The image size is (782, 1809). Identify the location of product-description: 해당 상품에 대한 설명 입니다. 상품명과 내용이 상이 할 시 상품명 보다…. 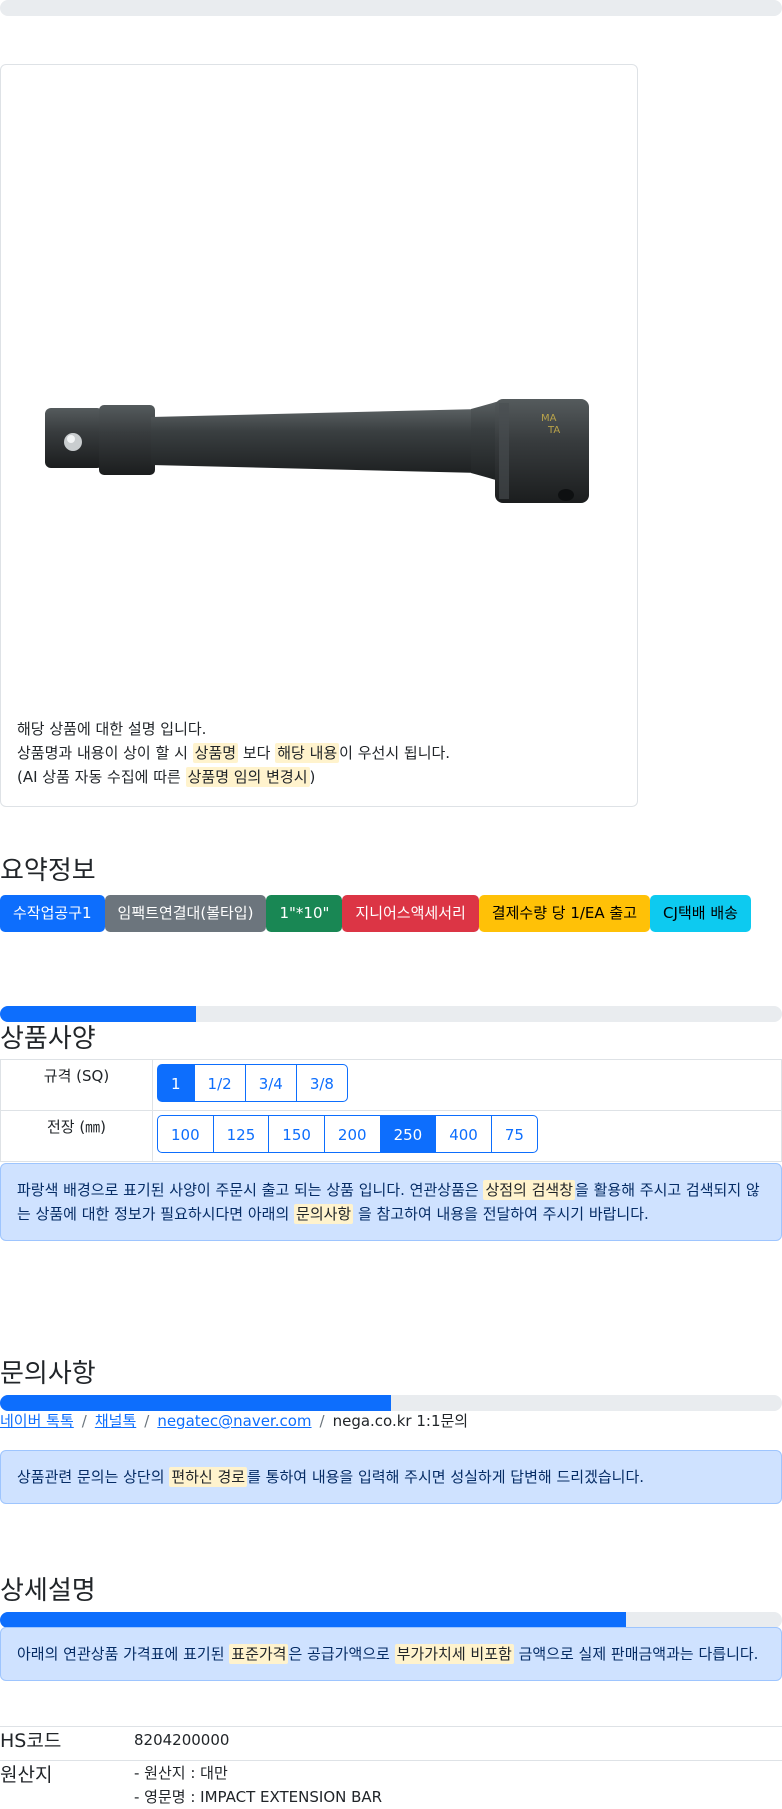
(233, 753).